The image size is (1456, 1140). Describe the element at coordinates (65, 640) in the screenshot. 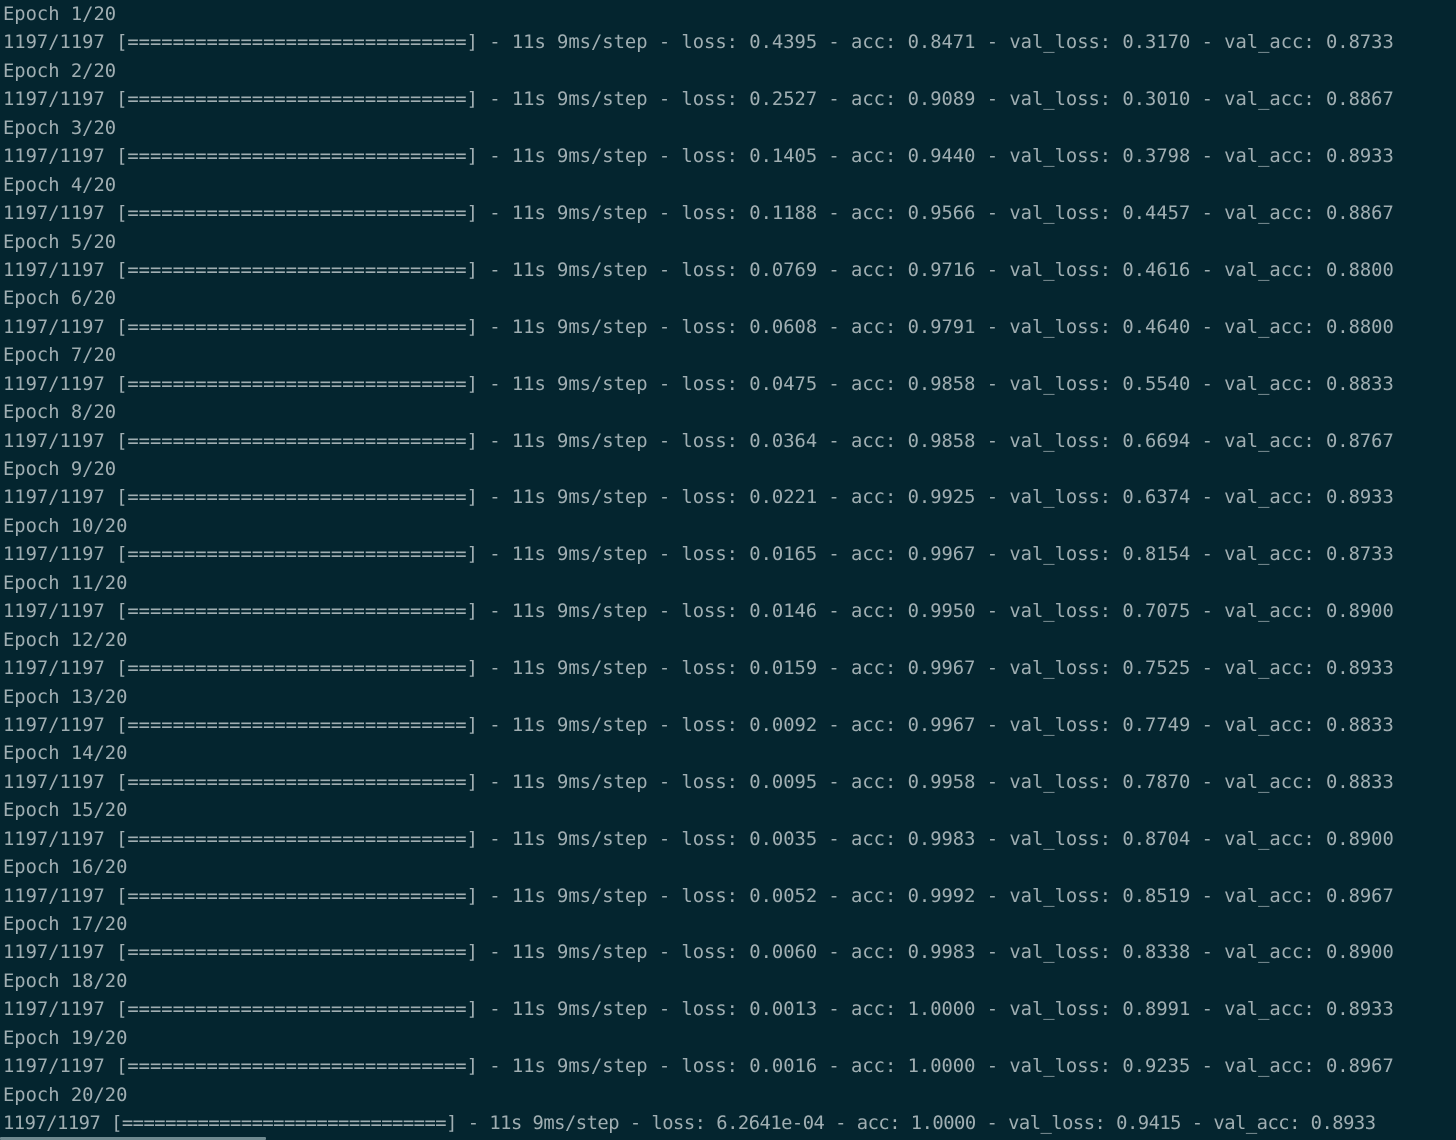

I see `epoch-header: Epoch 12/20` at that location.